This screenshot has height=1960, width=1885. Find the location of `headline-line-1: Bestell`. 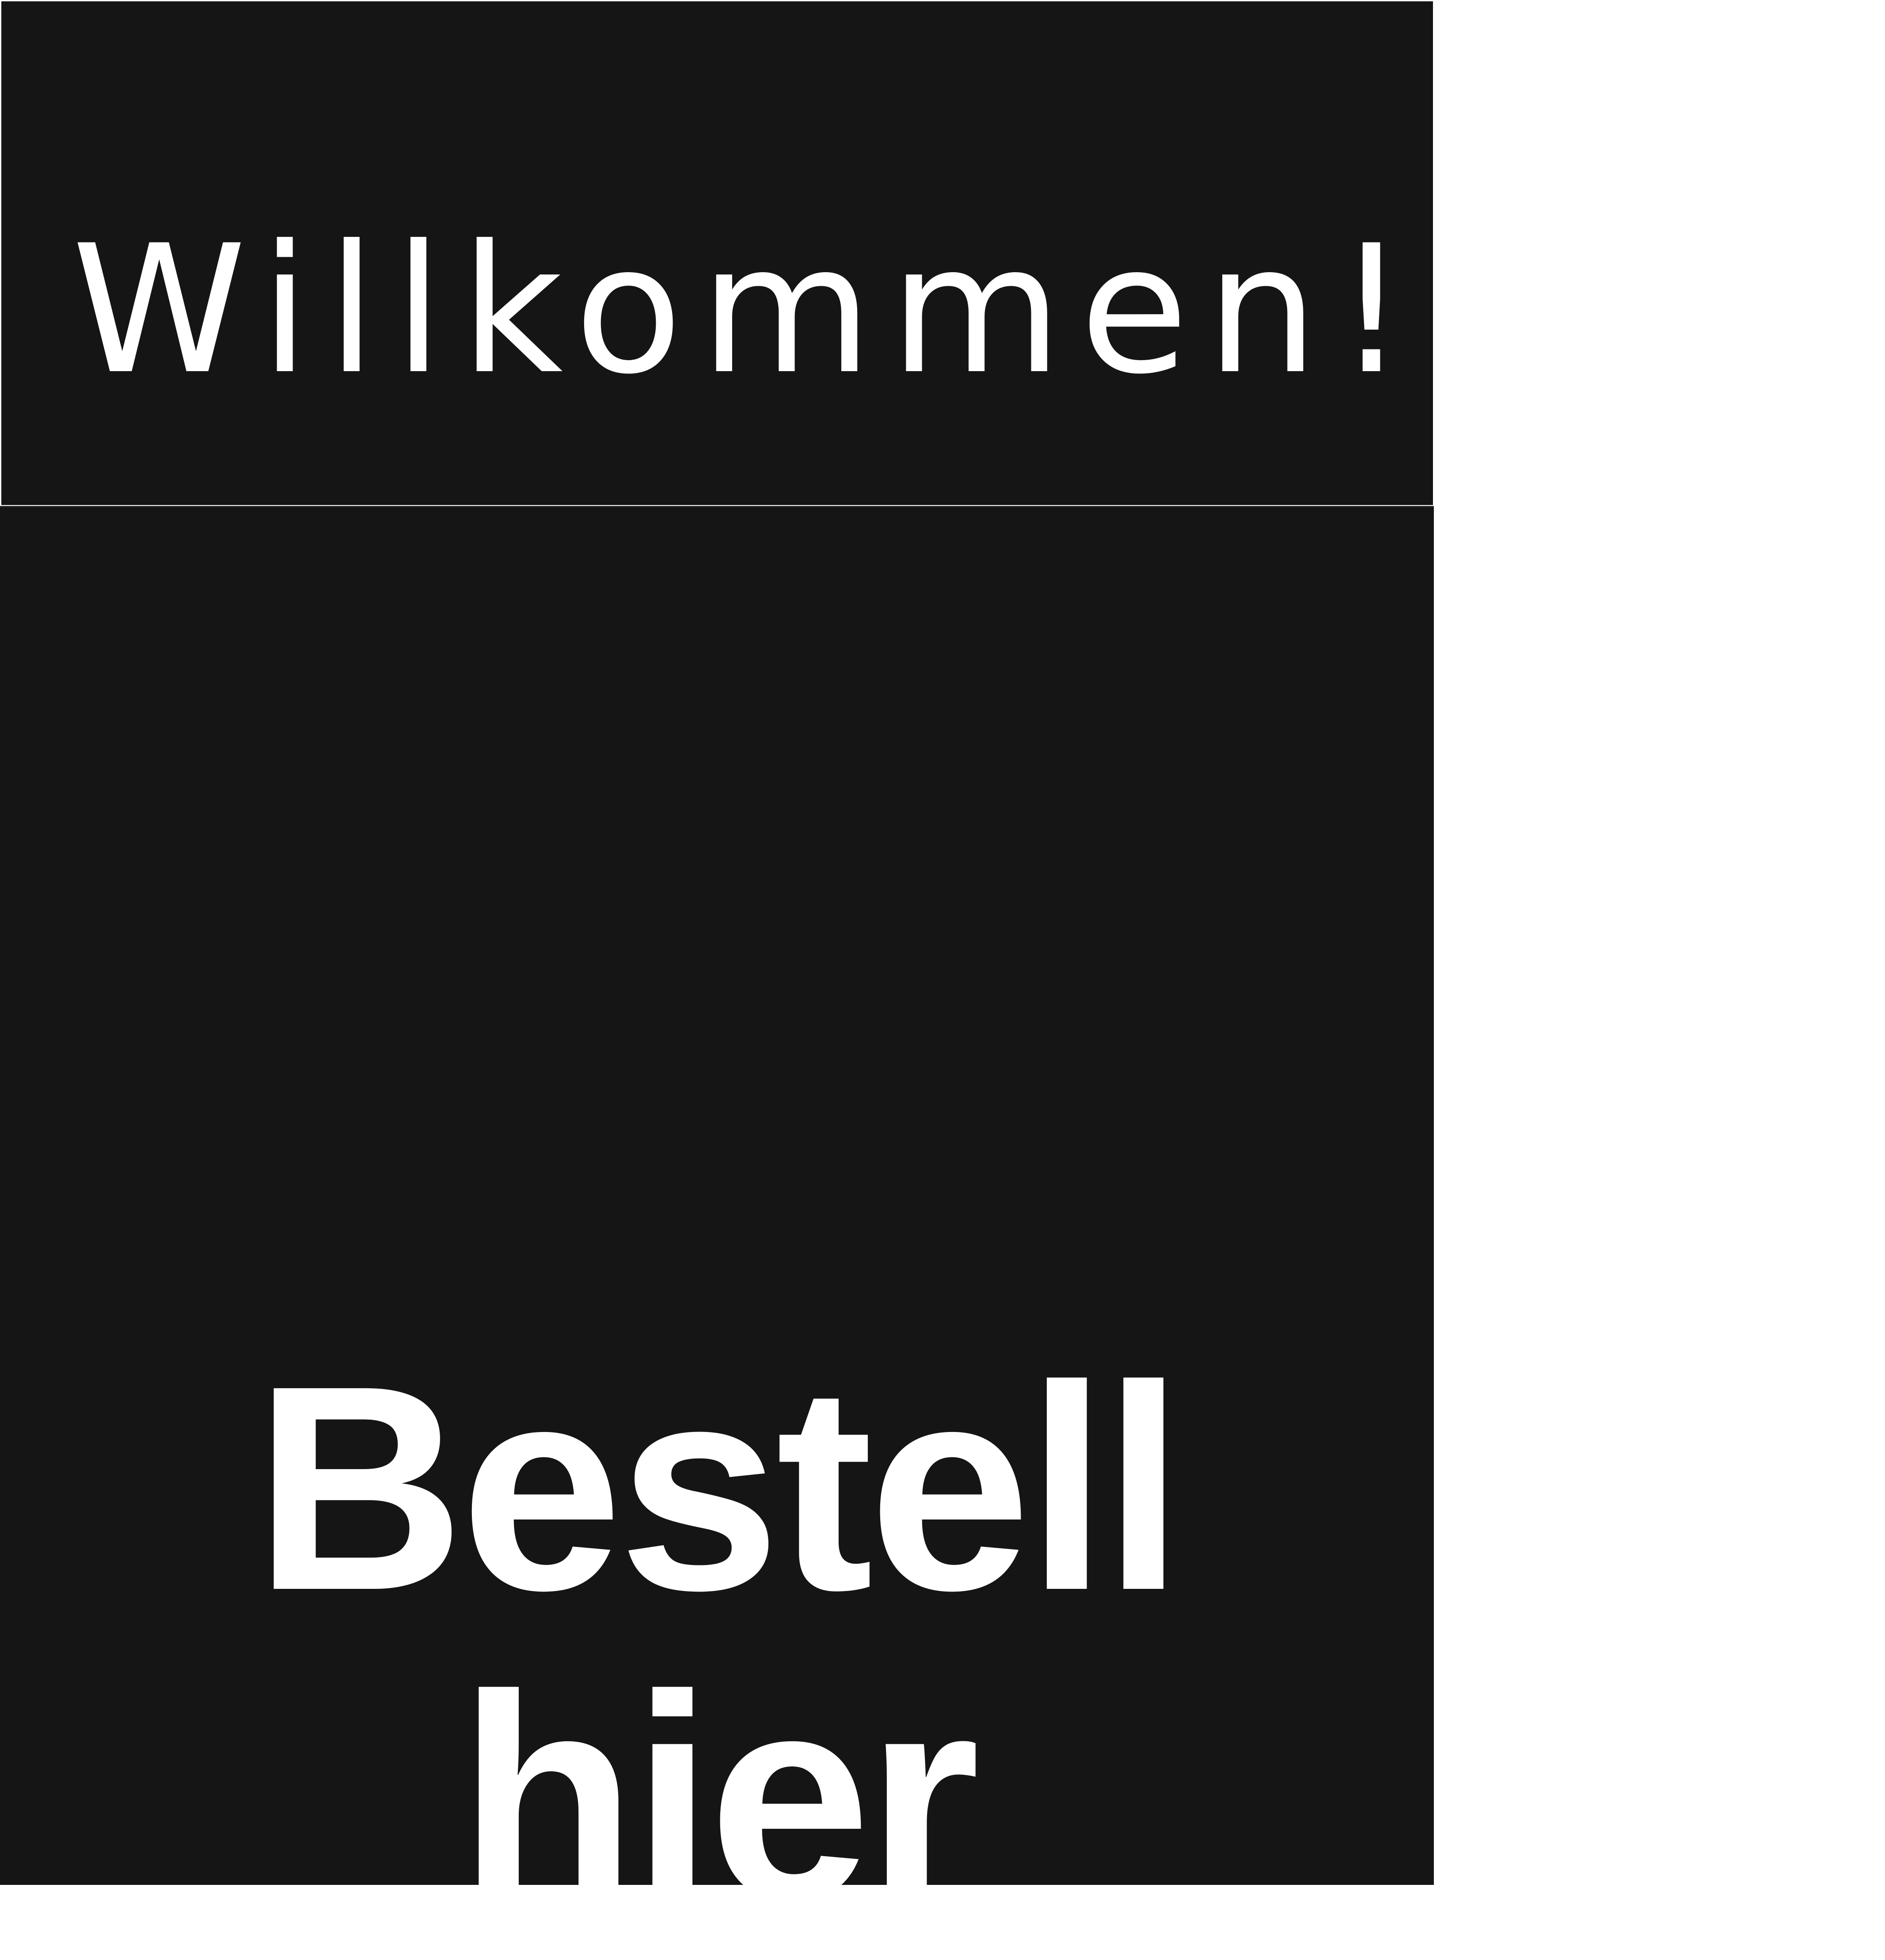

headline-line-1: Bestell is located at coordinates (719, 1488).